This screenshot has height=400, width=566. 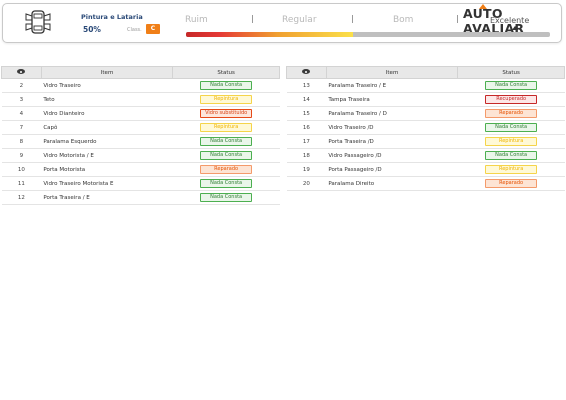 What do you see at coordinates (306, 99) in the screenshot?
I see `row-number: 14` at bounding box center [306, 99].